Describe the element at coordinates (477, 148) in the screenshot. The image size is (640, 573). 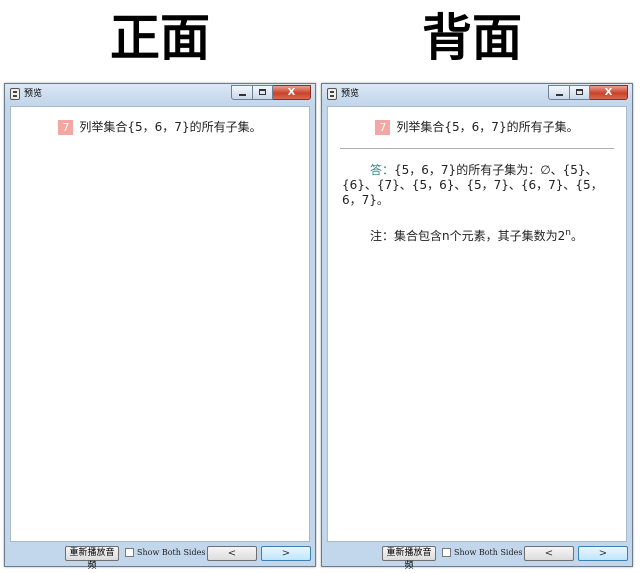
I see `answer-divider` at that location.